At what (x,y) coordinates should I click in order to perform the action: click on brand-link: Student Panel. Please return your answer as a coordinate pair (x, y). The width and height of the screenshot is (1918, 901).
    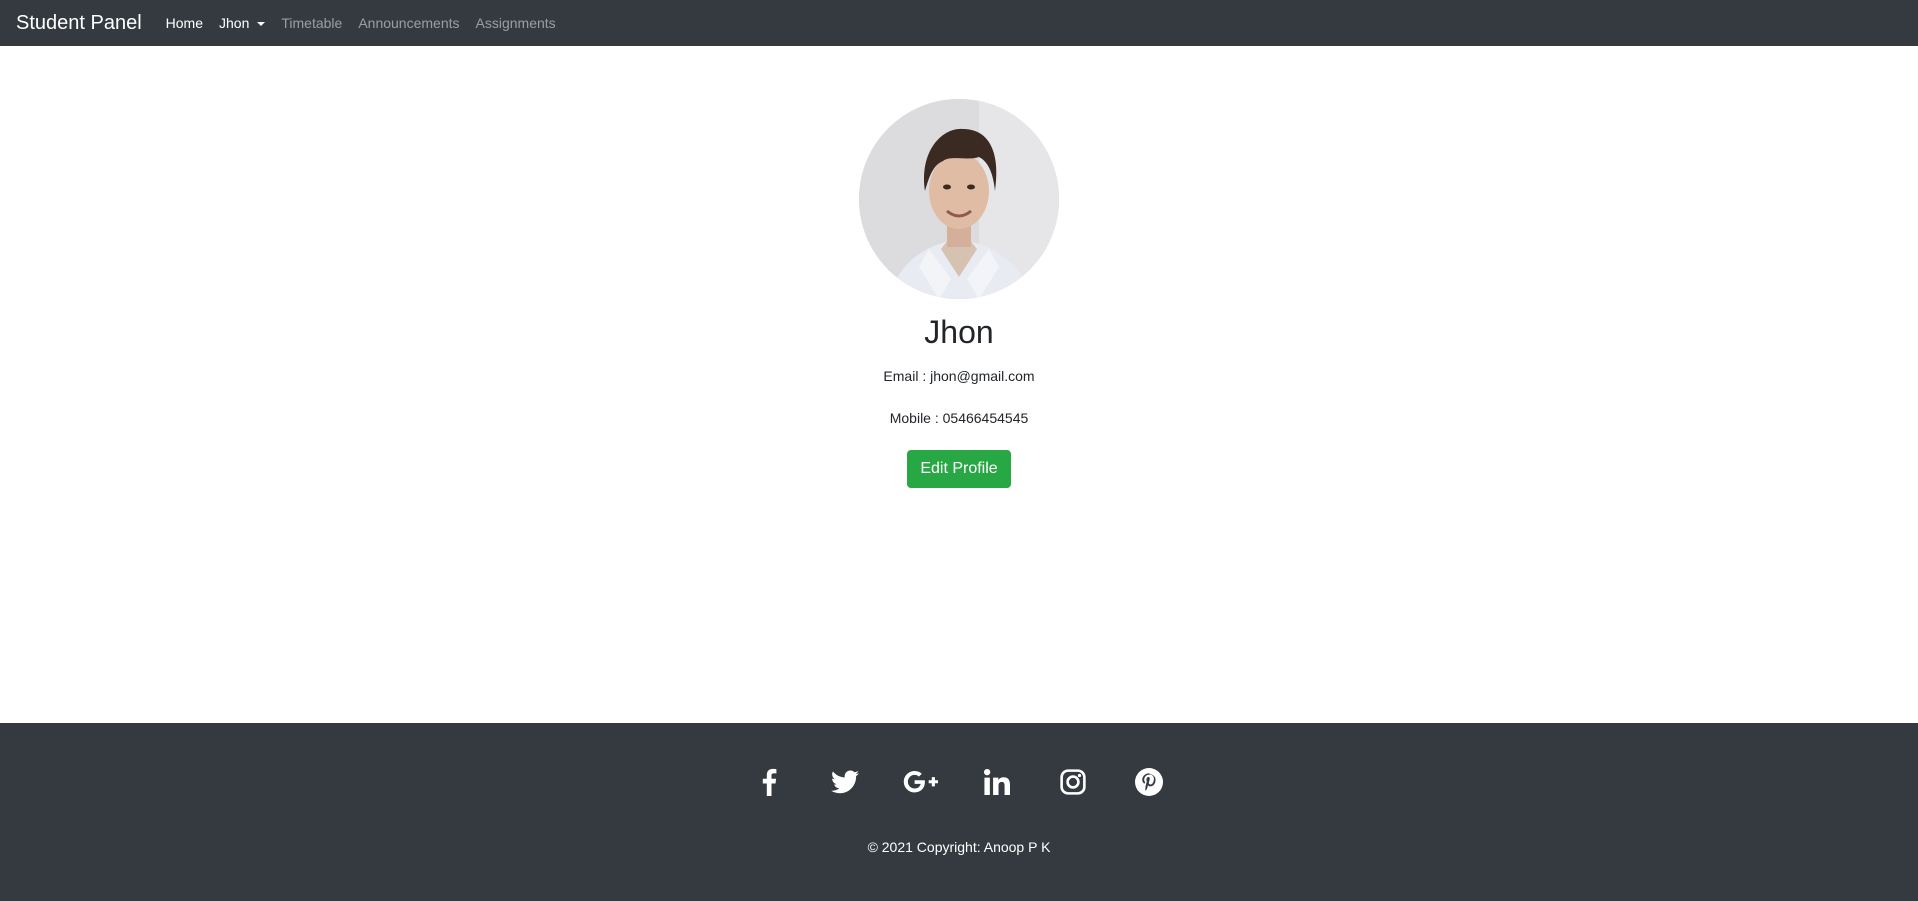
    Looking at the image, I should click on (79, 23).